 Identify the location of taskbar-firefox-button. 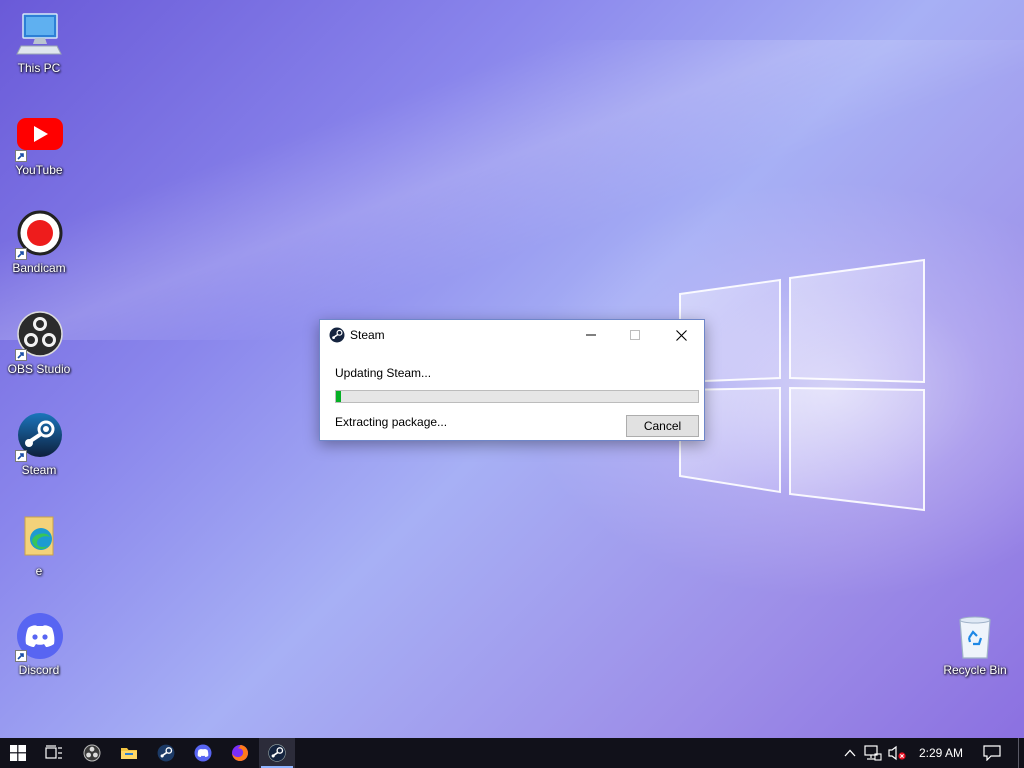
(240, 753).